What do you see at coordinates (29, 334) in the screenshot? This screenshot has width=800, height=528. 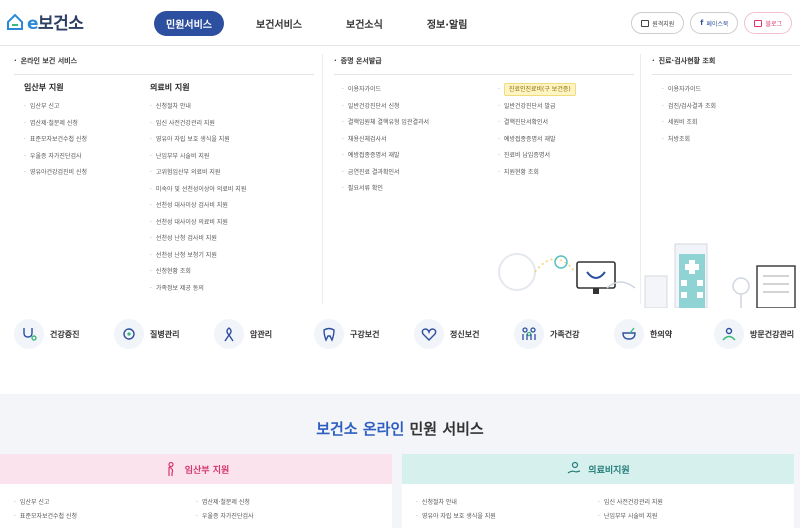 I see `stethoscope-icon` at bounding box center [29, 334].